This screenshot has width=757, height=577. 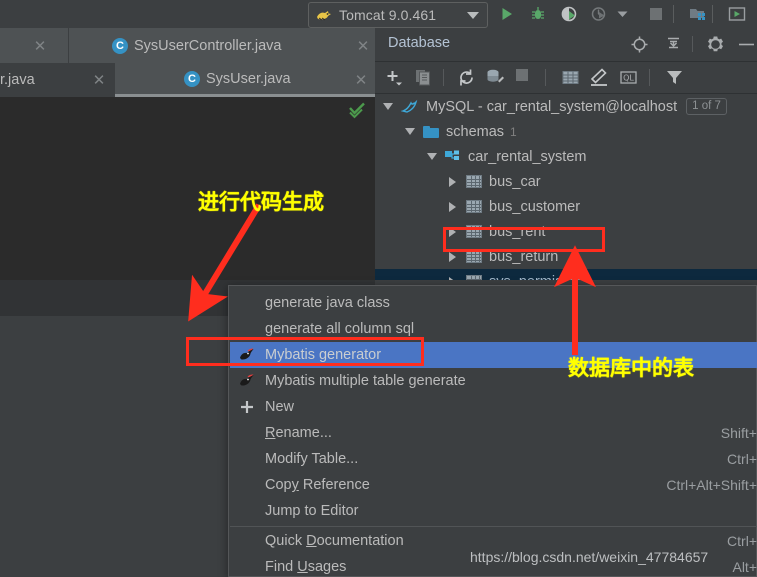 What do you see at coordinates (744, 567) in the screenshot?
I see `menu-item-accel: Alt+` at bounding box center [744, 567].